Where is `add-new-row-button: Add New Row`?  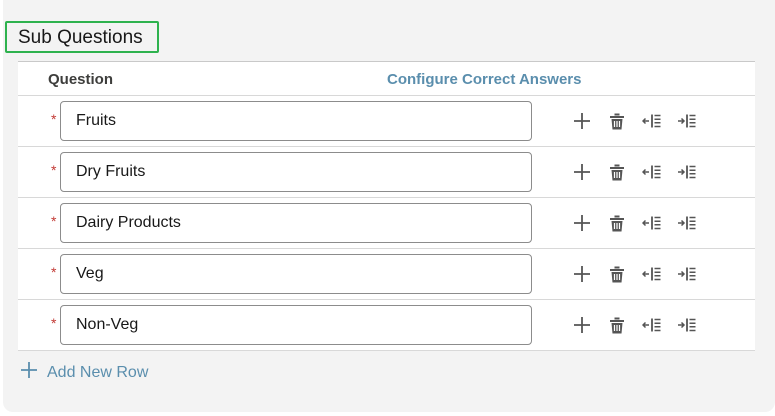
add-new-row-button: Add New Row is located at coordinates (84, 372).